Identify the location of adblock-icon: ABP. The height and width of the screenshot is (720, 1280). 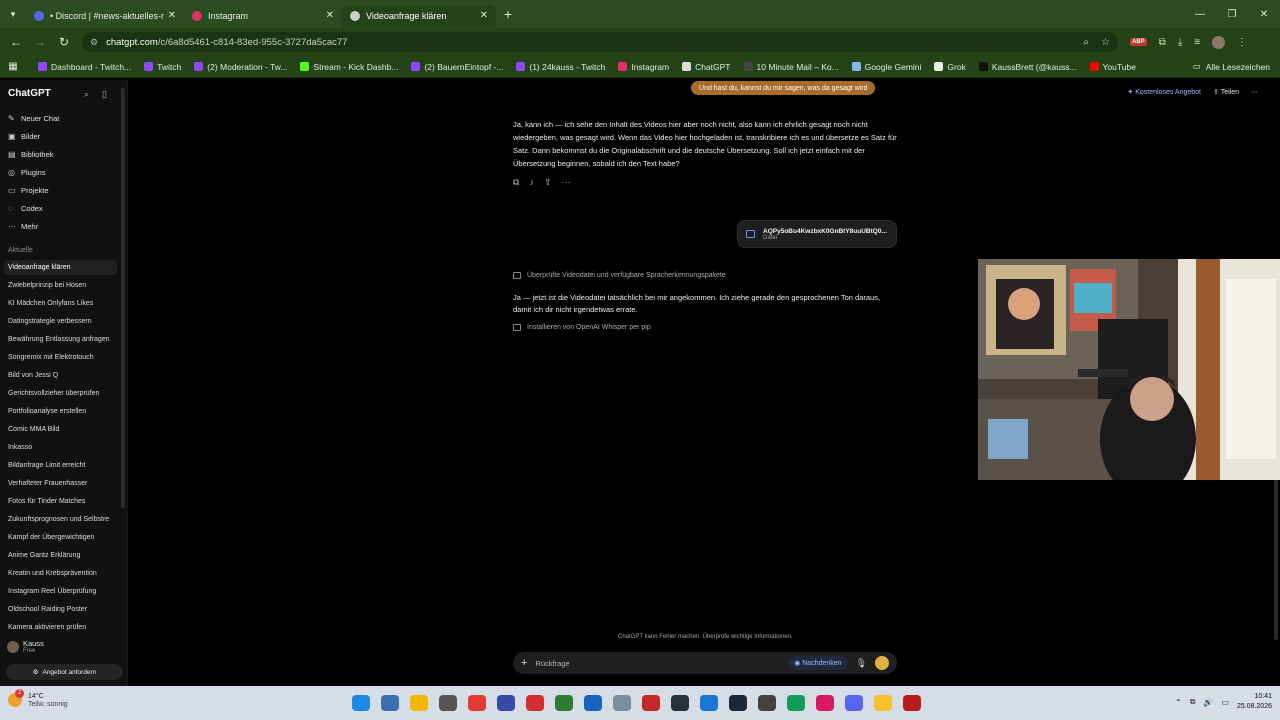
(1138, 42).